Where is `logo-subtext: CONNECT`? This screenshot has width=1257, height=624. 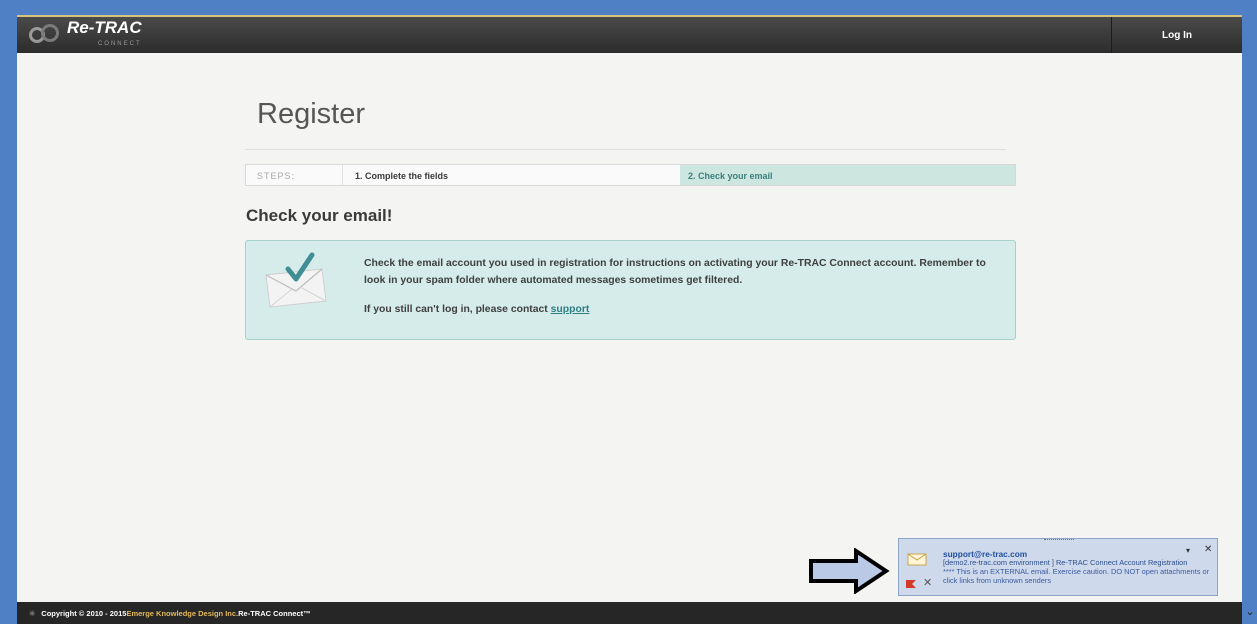
logo-subtext: CONNECT is located at coordinates (119, 44).